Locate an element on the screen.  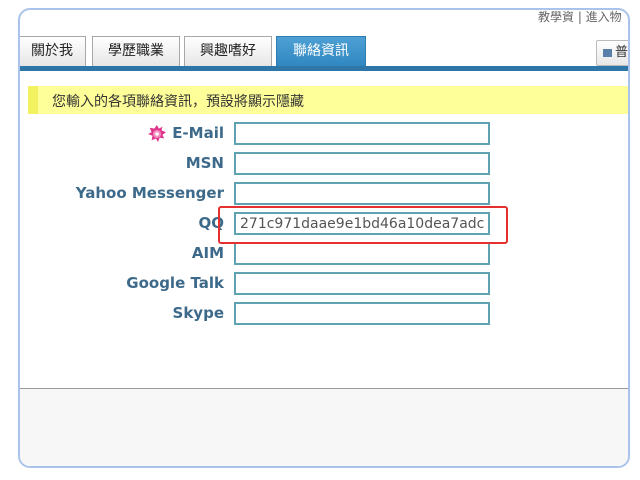
skype-row: Skype is located at coordinates (324, 314).